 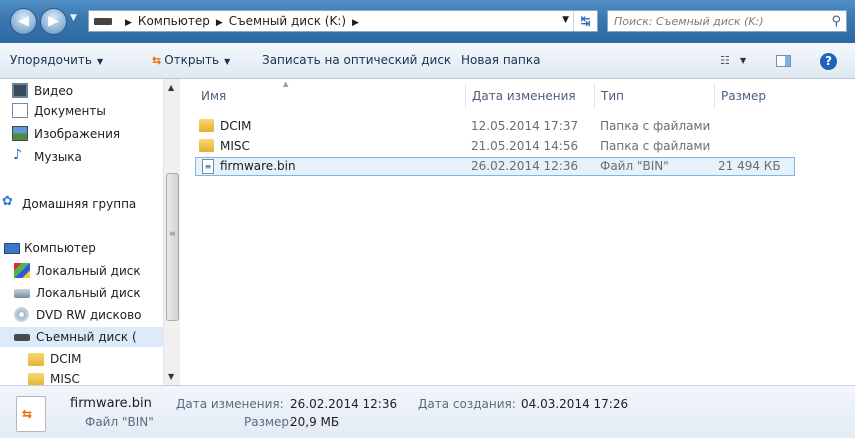 I want to click on computer-icon, so click(x=12, y=248).